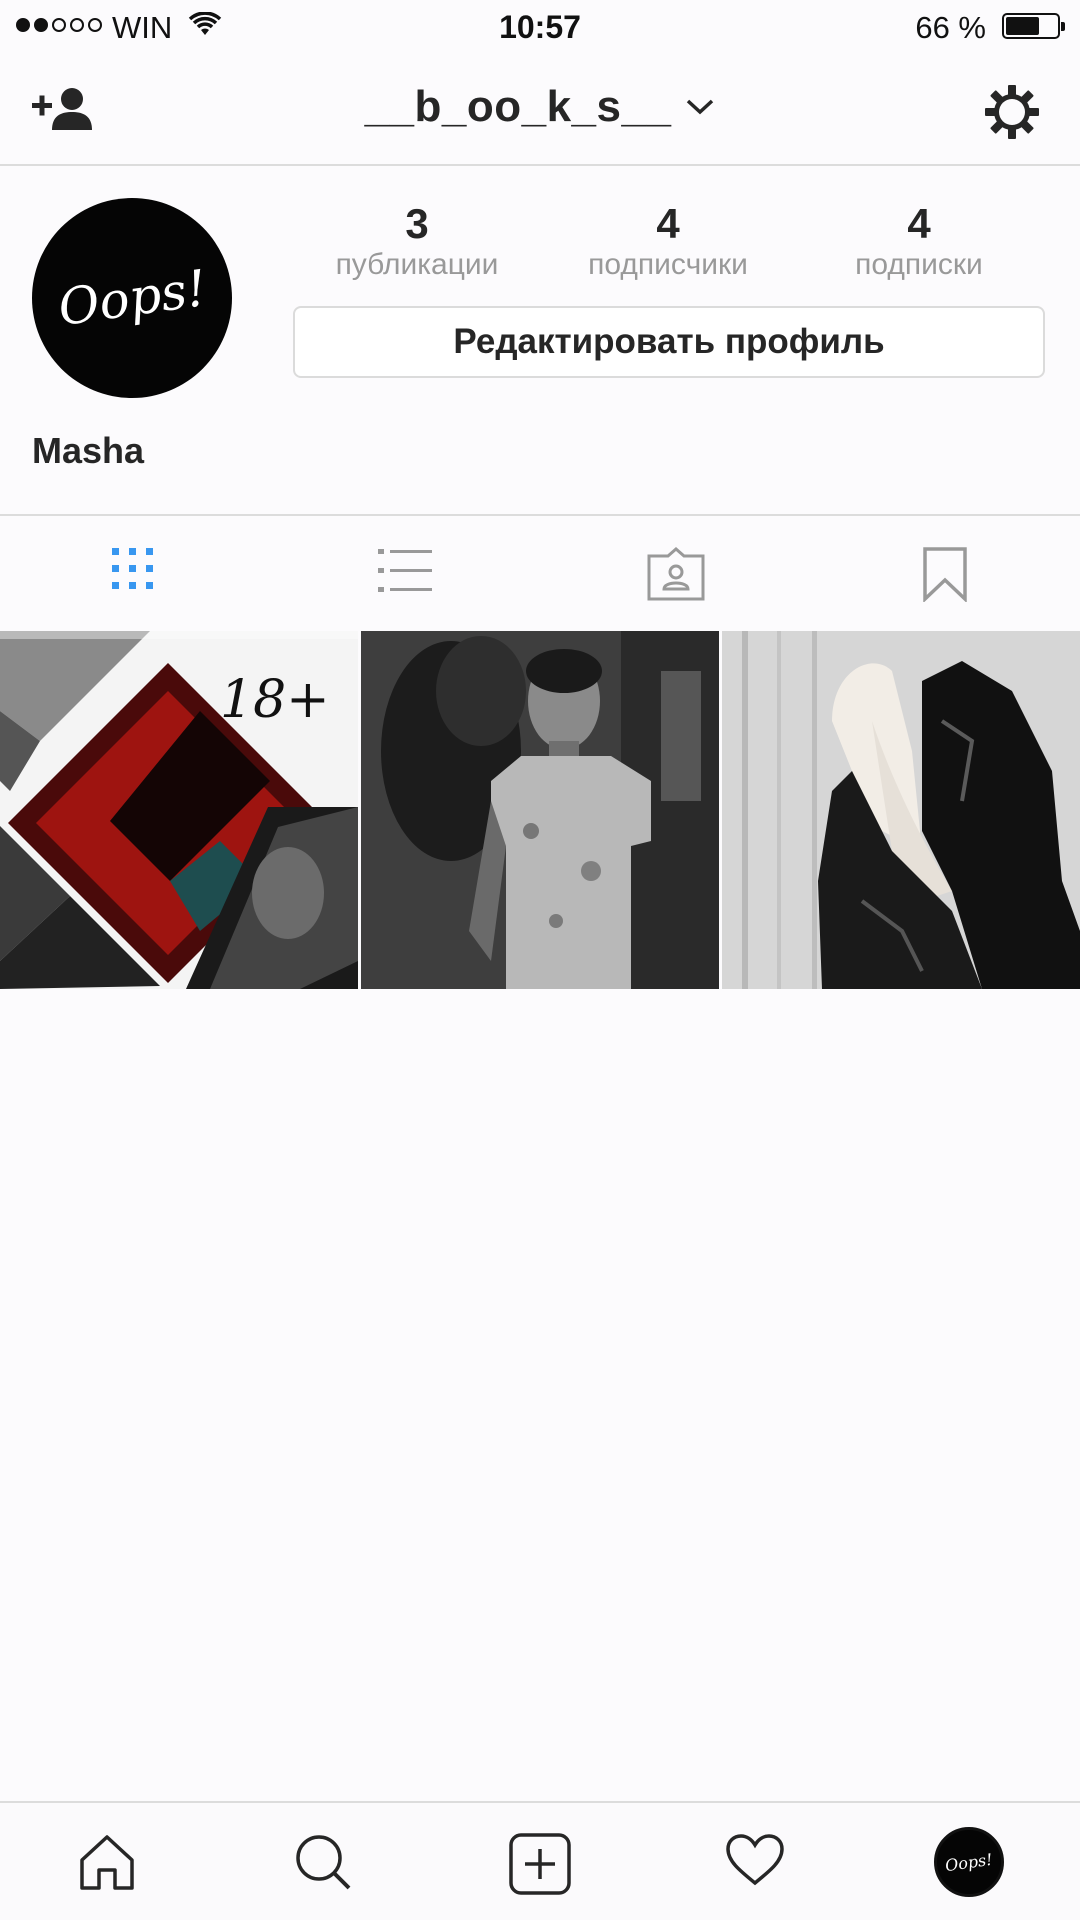 The image size is (1080, 1920). I want to click on avatar-text: Oops!, so click(132, 298).